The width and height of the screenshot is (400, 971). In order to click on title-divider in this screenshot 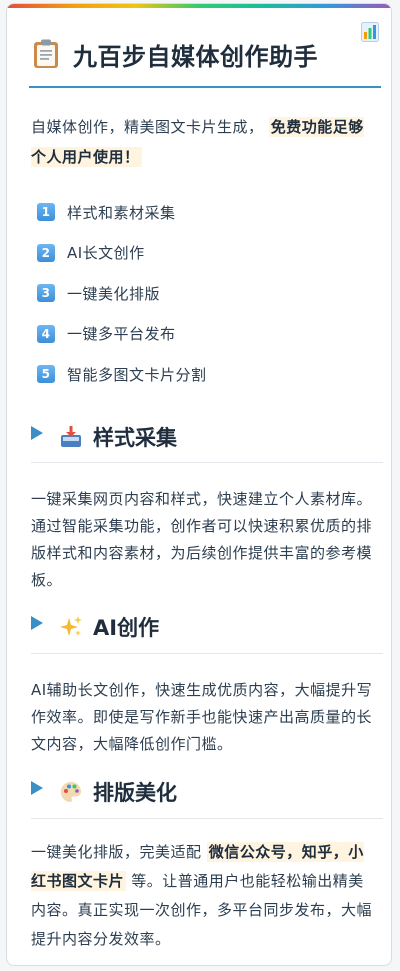, I will do `click(205, 87)`.